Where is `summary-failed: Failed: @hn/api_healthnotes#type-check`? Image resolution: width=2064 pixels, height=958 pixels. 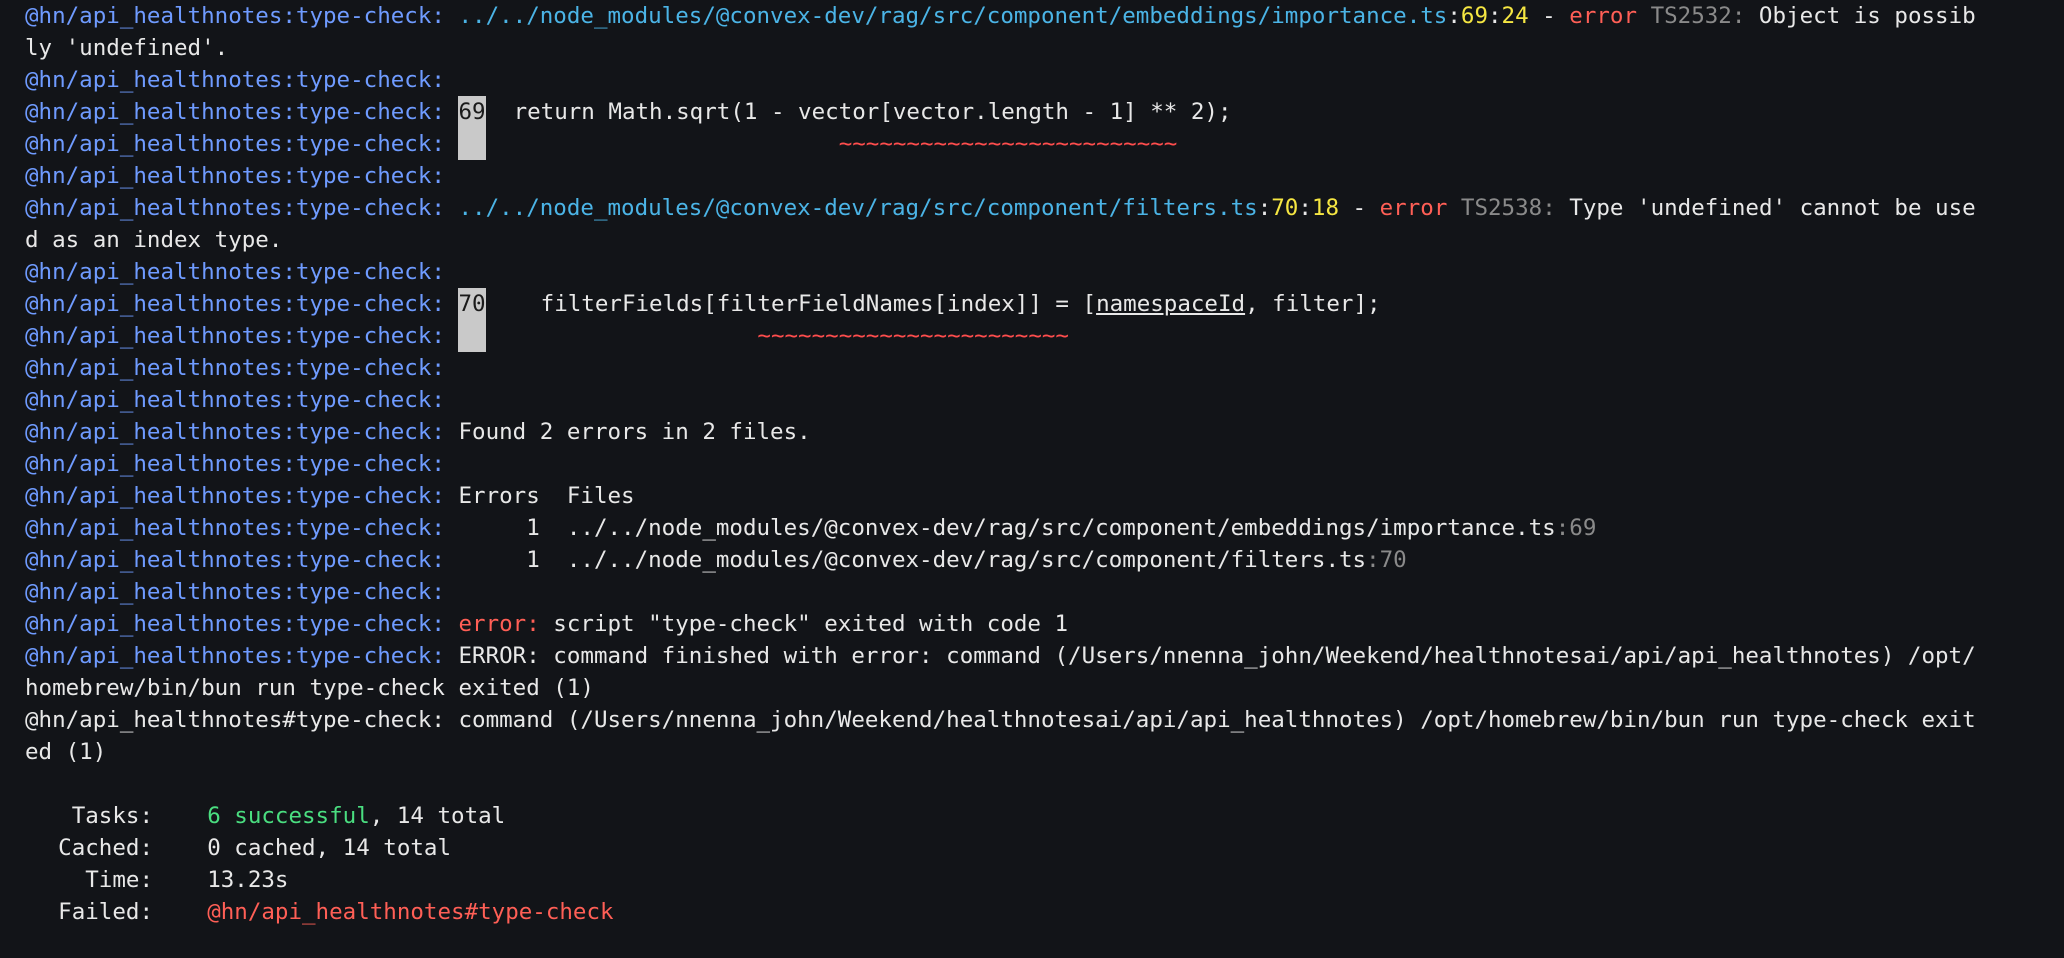 summary-failed: Failed: @hn/api_healthnotes#type-check is located at coordinates (1044, 912).